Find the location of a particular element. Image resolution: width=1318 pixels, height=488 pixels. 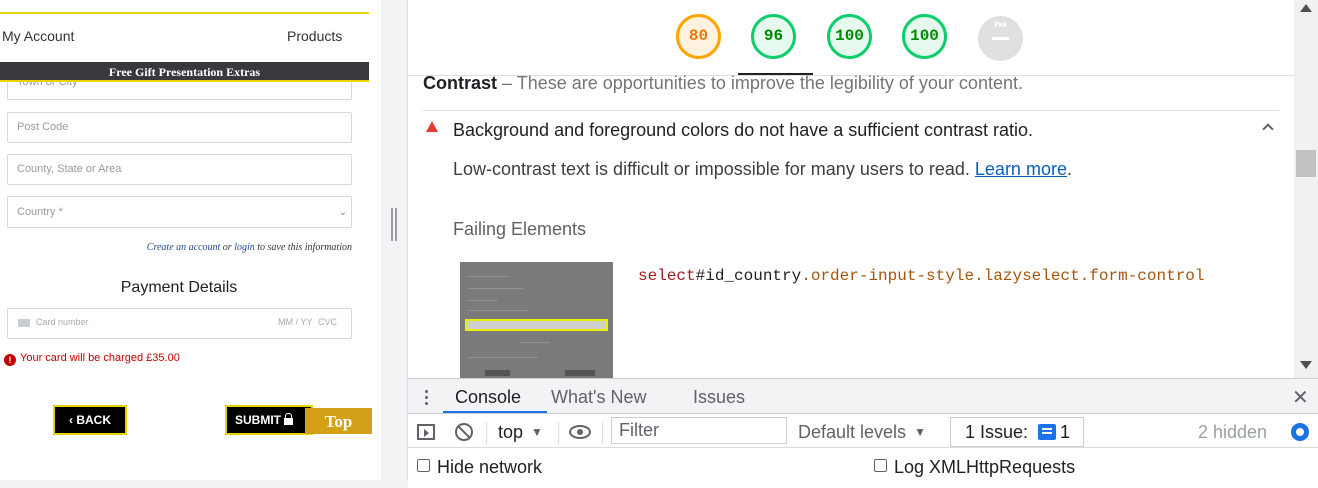

score-gauge-performance: 80 is located at coordinates (698, 36).